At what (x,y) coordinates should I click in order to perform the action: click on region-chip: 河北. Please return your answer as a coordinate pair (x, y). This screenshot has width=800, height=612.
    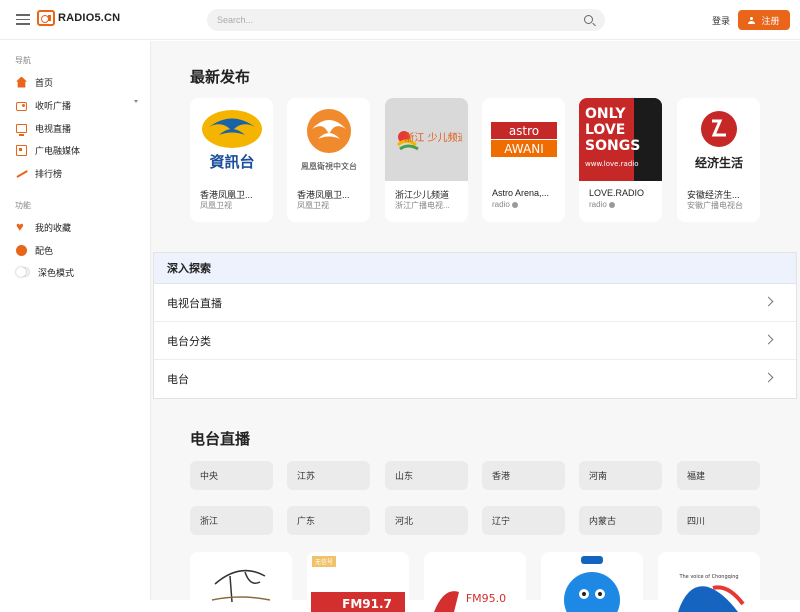
    Looking at the image, I should click on (426, 520).